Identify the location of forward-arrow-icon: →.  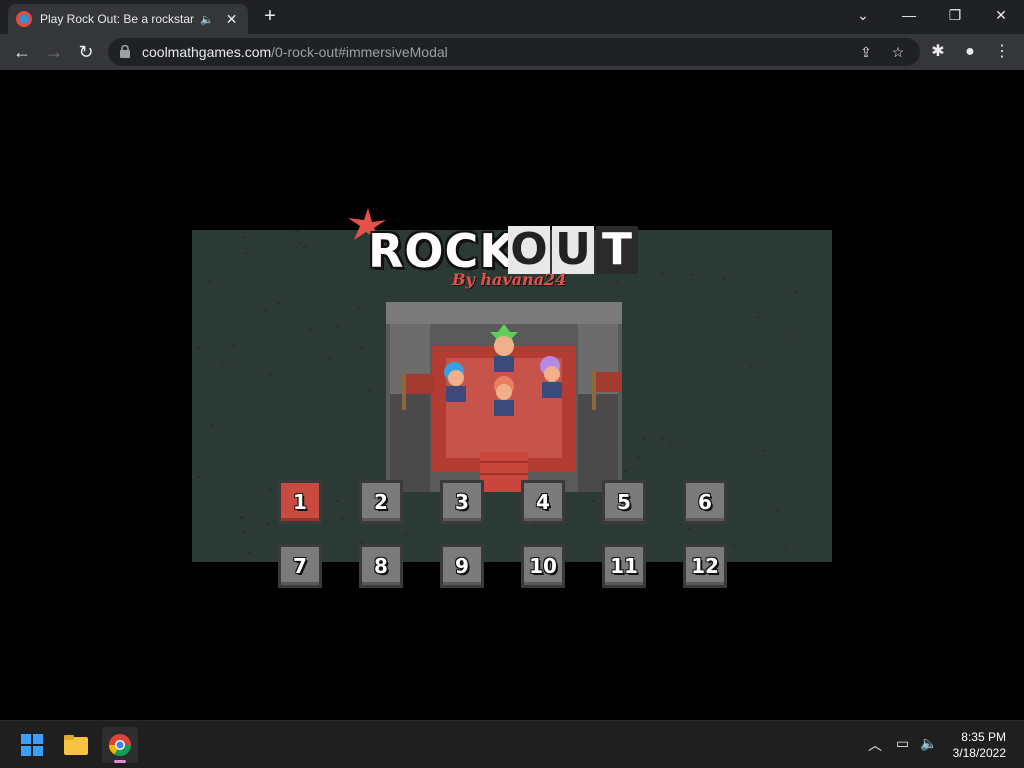
(54, 52).